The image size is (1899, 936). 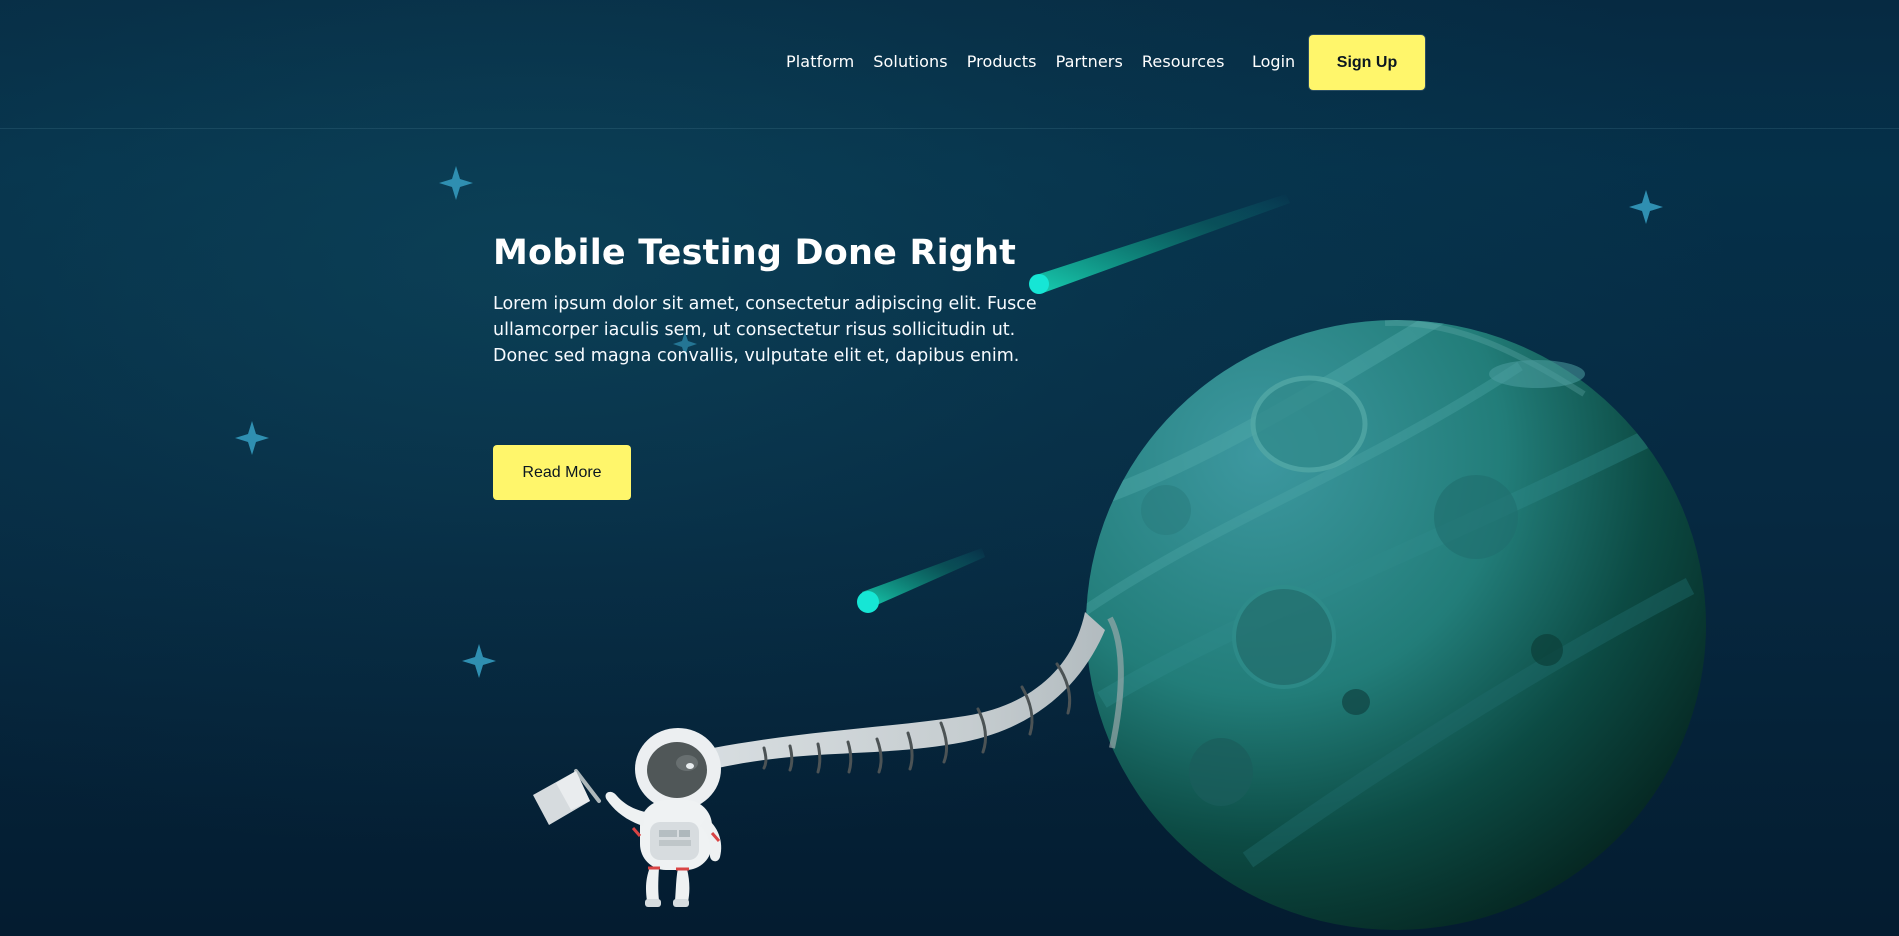 What do you see at coordinates (1002, 62) in the screenshot?
I see `nav-products: Products` at bounding box center [1002, 62].